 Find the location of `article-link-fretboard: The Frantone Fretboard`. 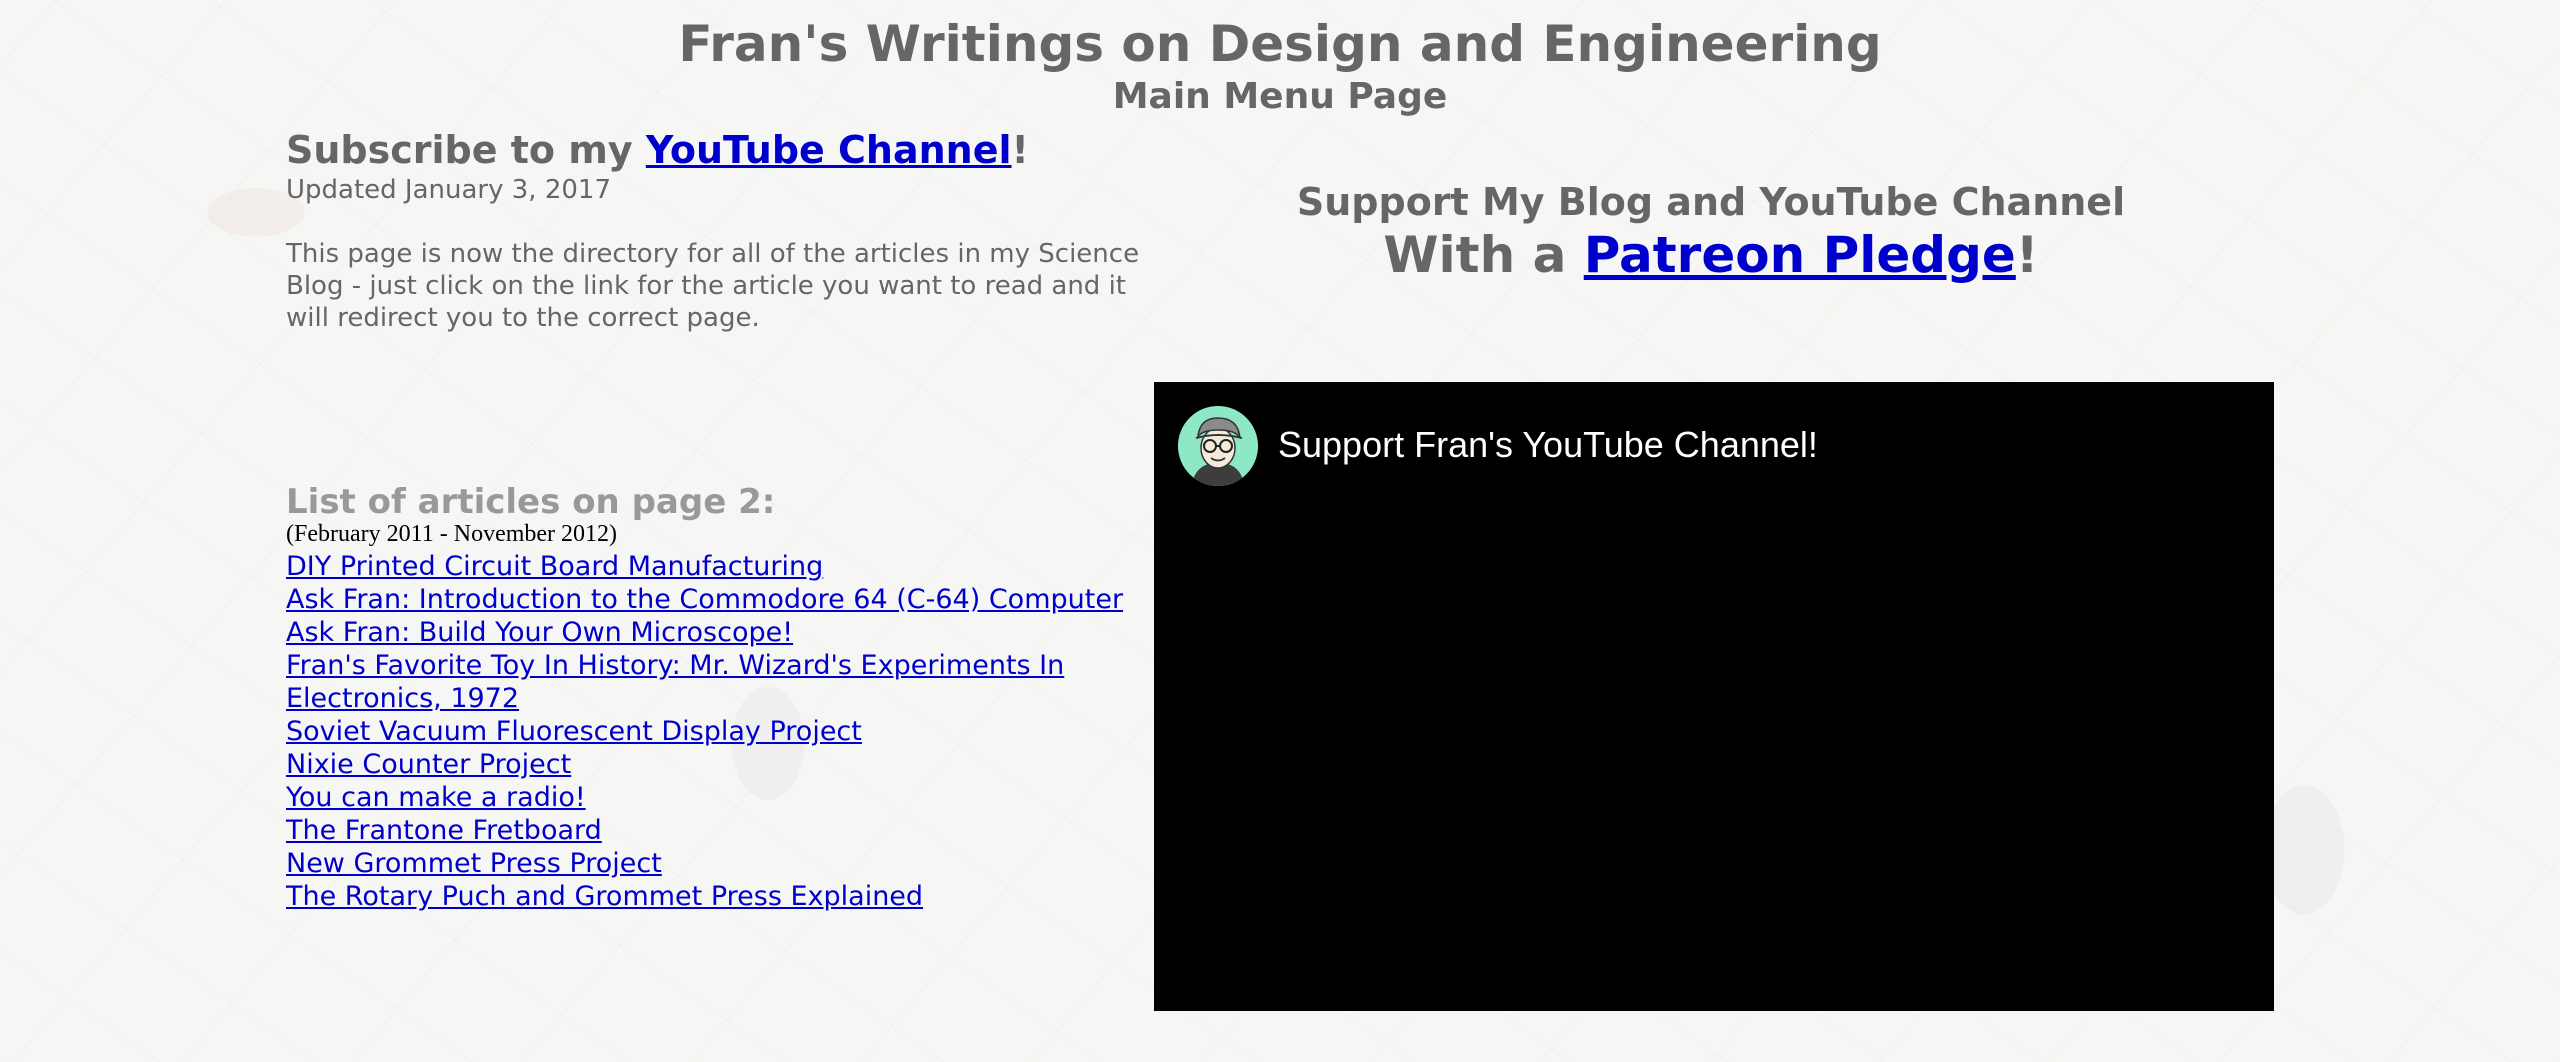

article-link-fretboard: The Frantone Fretboard is located at coordinates (444, 830).